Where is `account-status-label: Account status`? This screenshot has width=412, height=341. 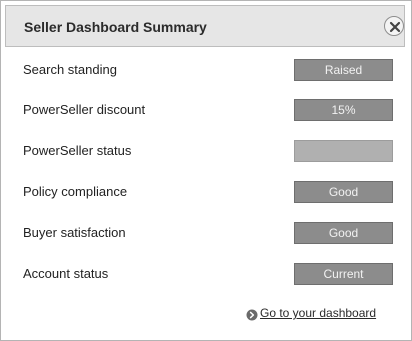 account-status-label: Account status is located at coordinates (66, 273).